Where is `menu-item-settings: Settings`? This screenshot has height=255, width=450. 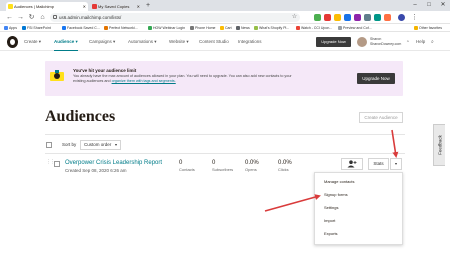
menu-item-settings: Settings is located at coordinates (331, 208).